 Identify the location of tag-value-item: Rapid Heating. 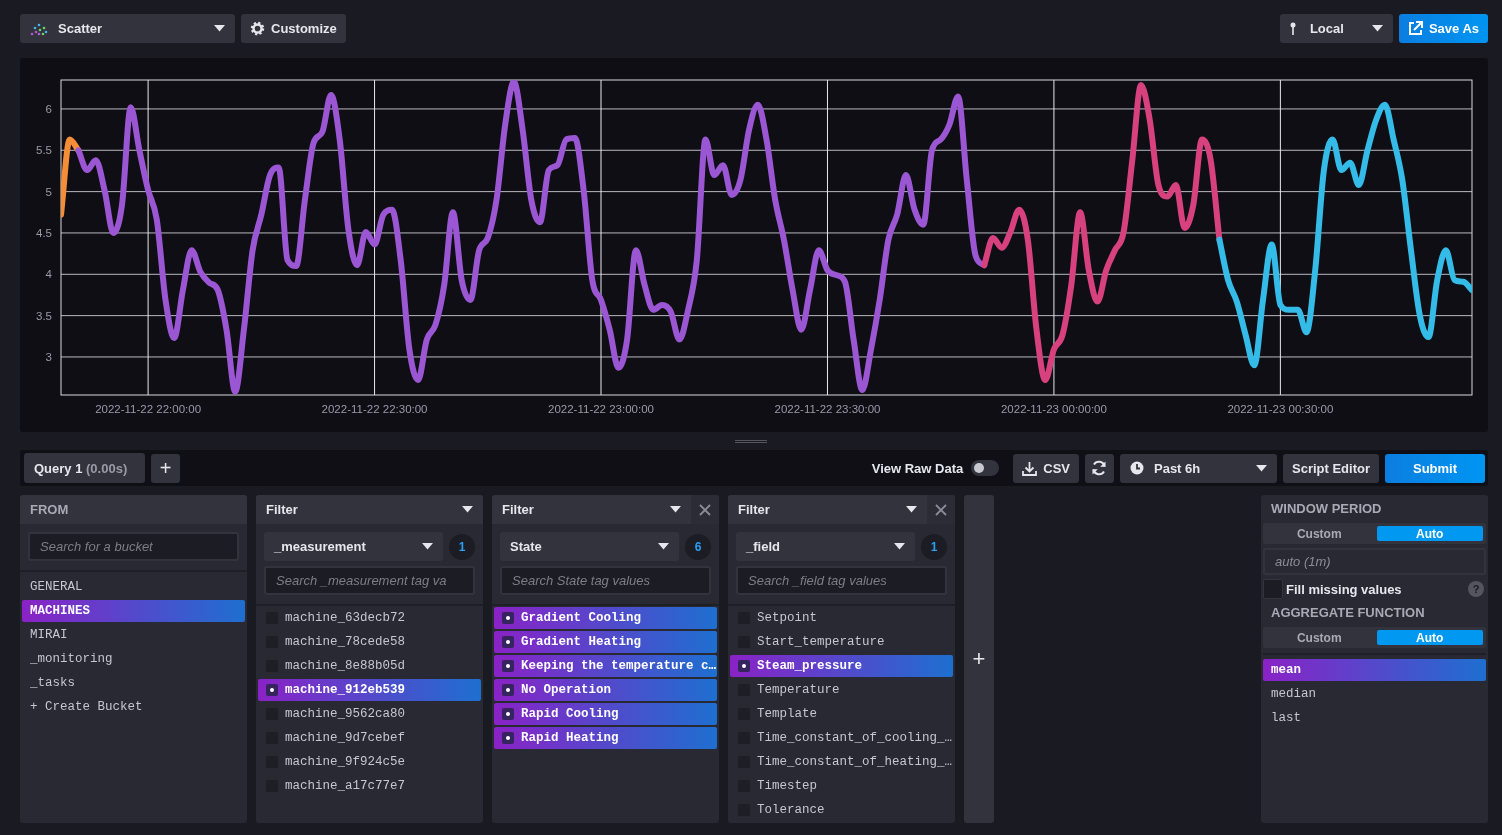
(605, 738).